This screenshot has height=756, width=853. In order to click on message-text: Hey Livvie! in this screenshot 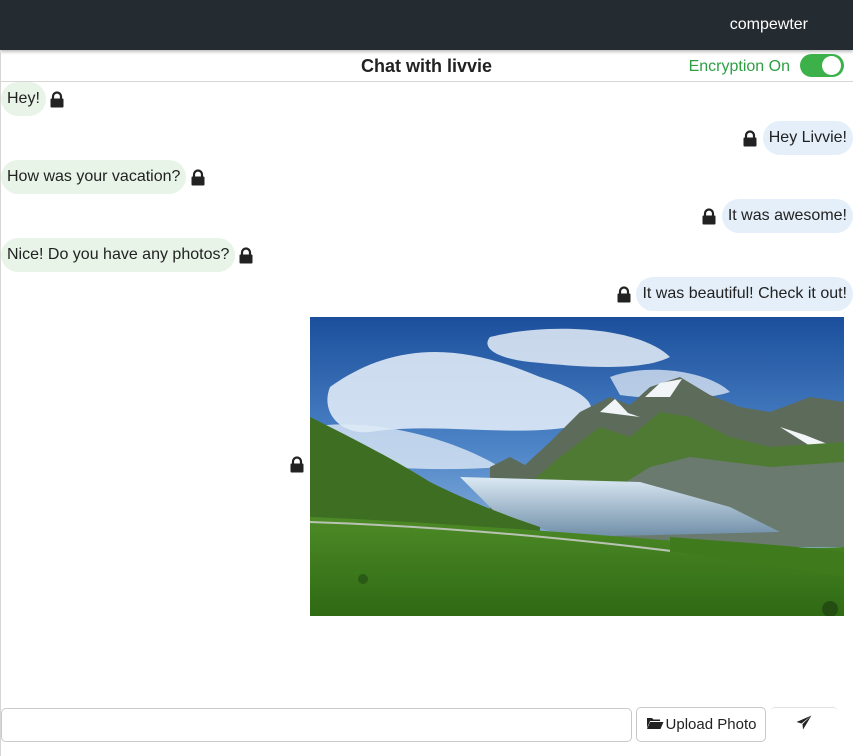, I will do `click(807, 137)`.